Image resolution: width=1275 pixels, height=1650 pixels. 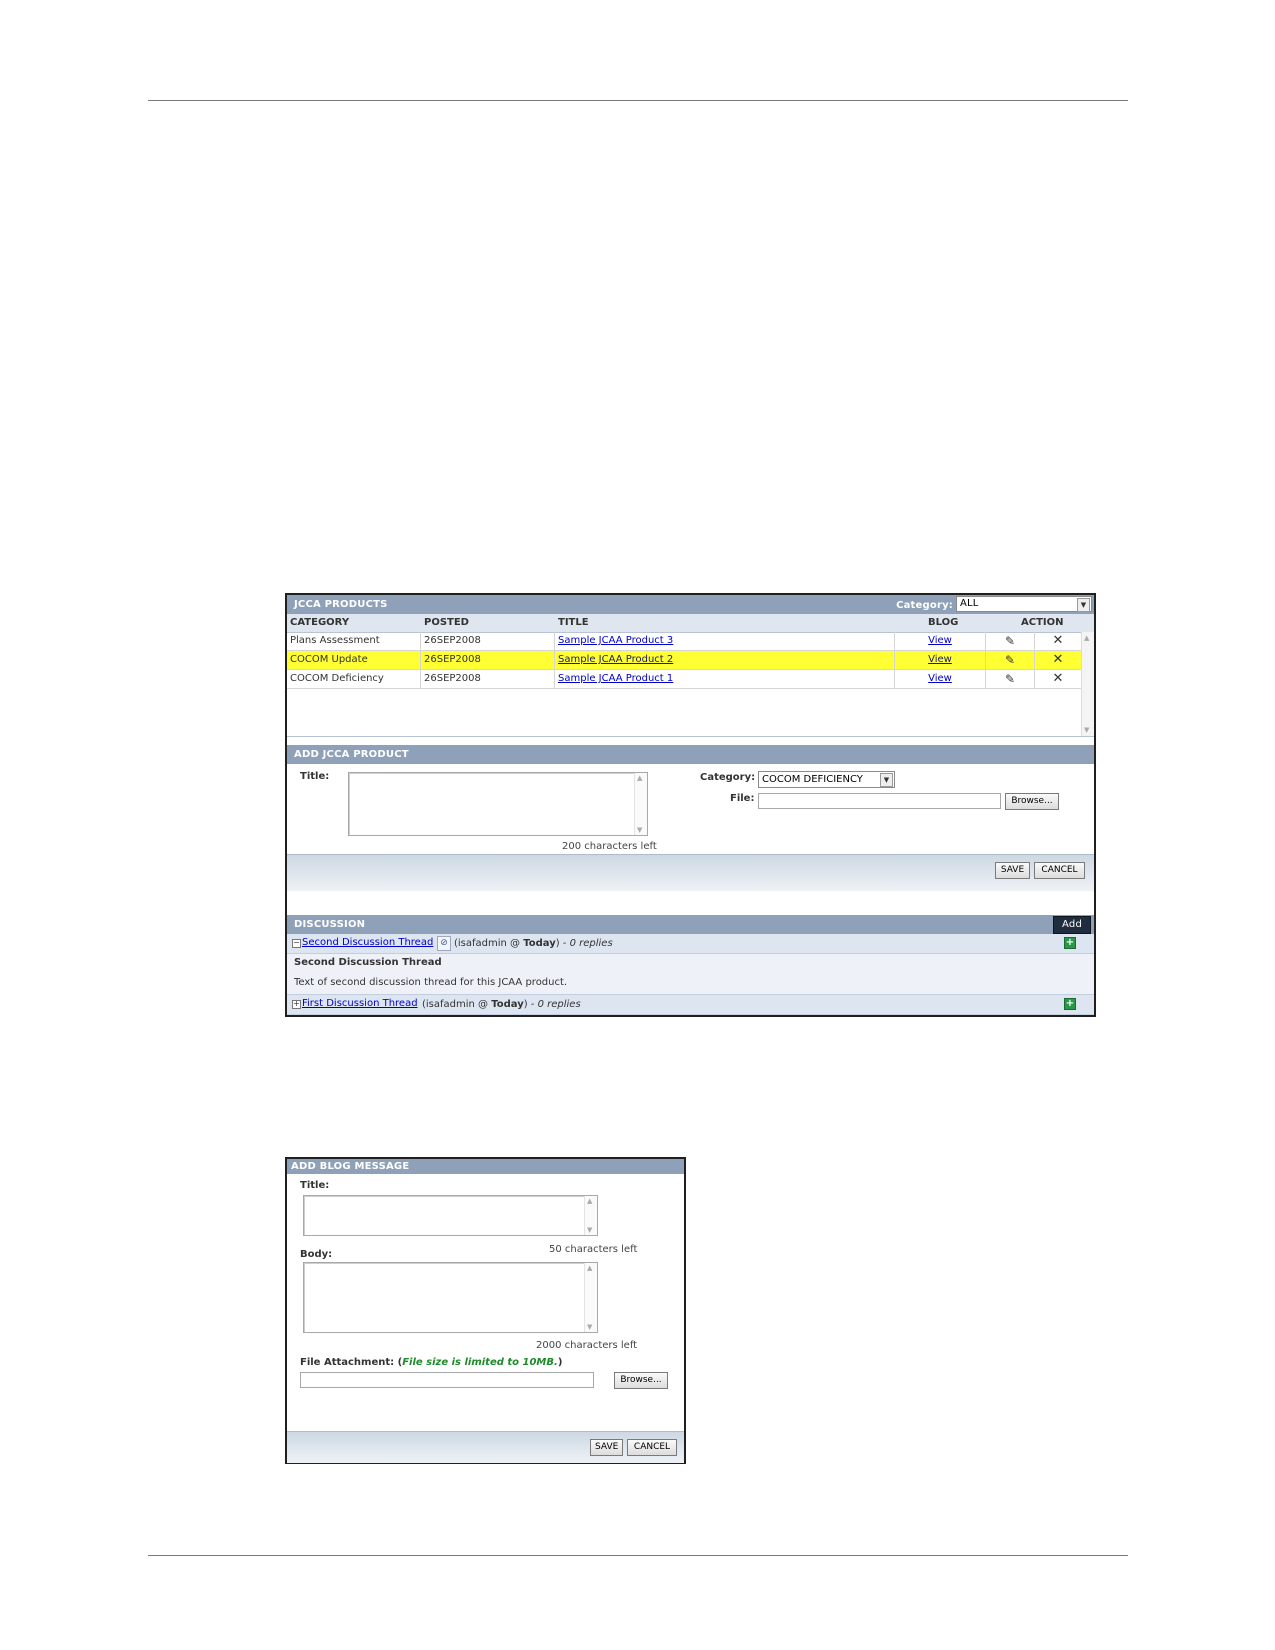 What do you see at coordinates (1024, 604) in the screenshot?
I see `category-filter-select: ALL ▼` at bounding box center [1024, 604].